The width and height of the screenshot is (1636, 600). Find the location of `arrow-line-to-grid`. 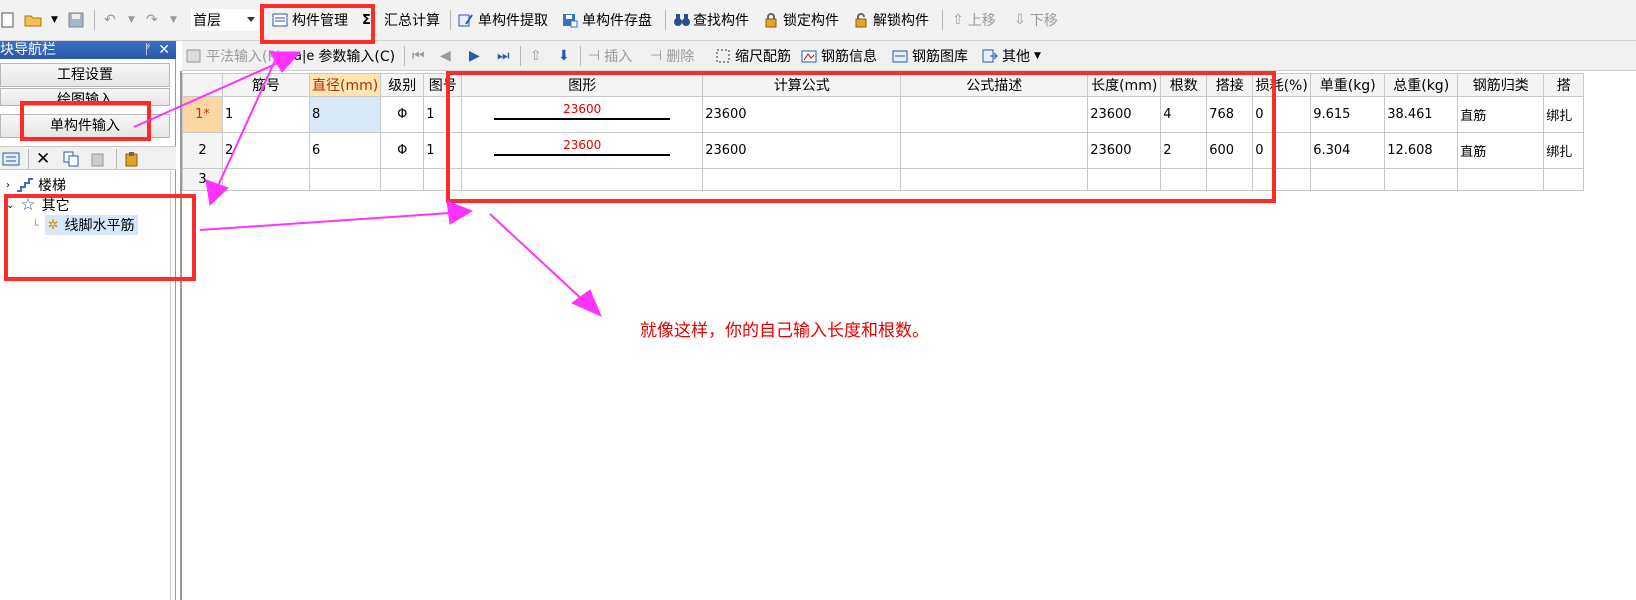

arrow-line-to-grid is located at coordinates (325, 221).